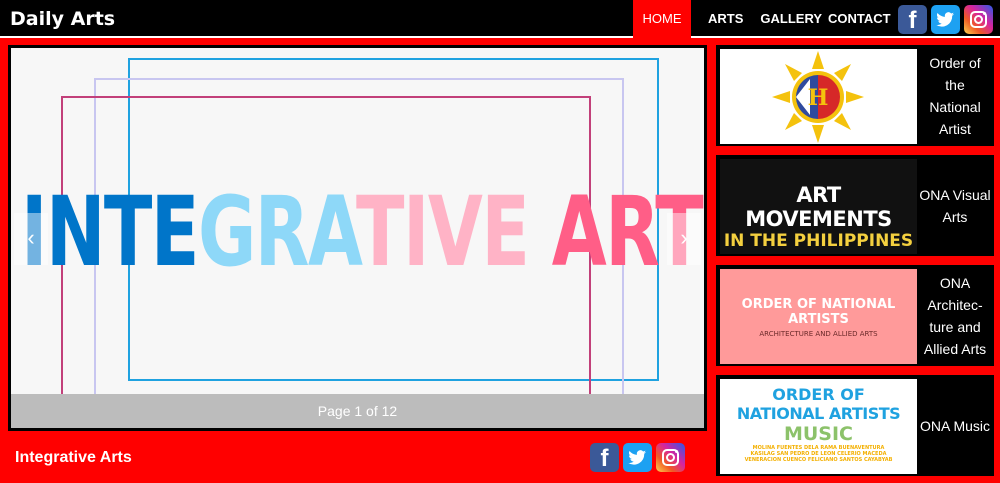 The height and width of the screenshot is (483, 1000). I want to click on main-nav: HOME ARTS GALLERY CONTACT, so click(762, 19).